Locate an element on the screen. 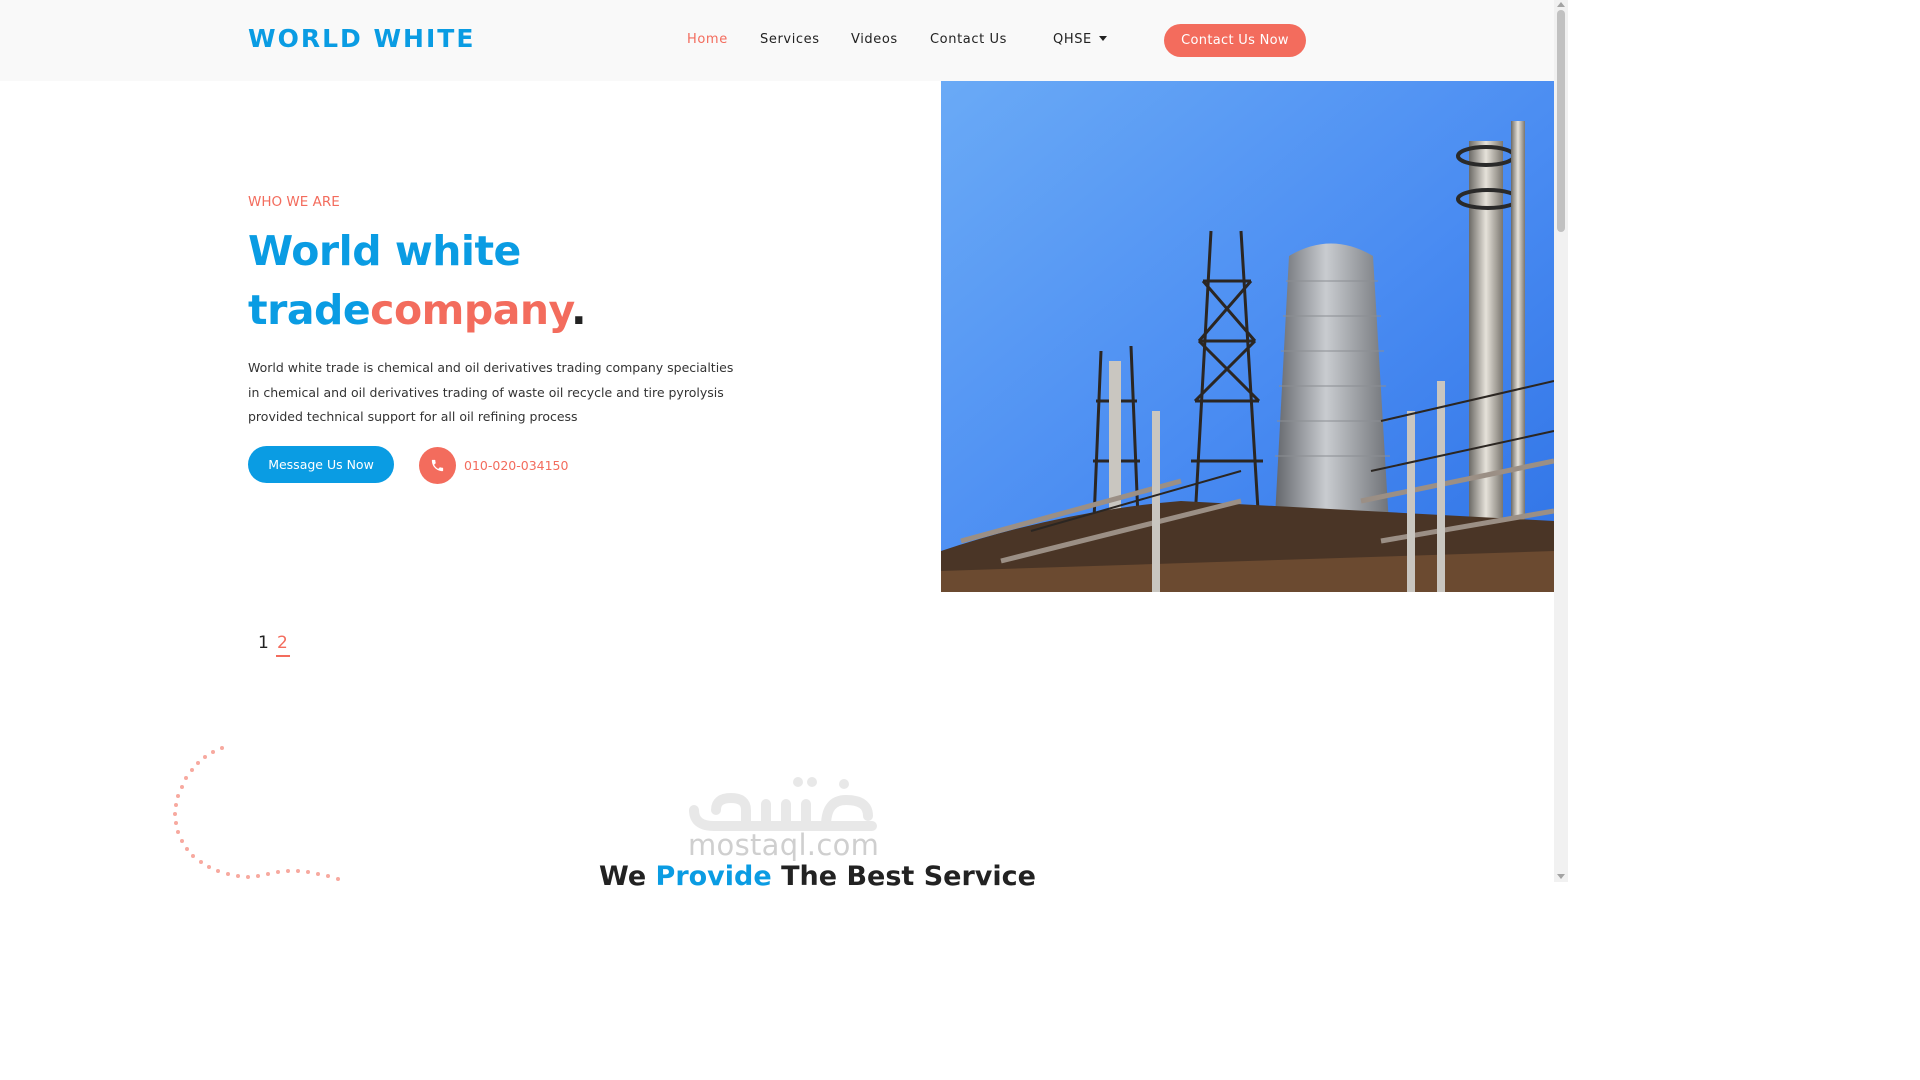  hero-title-company: company is located at coordinates (471, 310).